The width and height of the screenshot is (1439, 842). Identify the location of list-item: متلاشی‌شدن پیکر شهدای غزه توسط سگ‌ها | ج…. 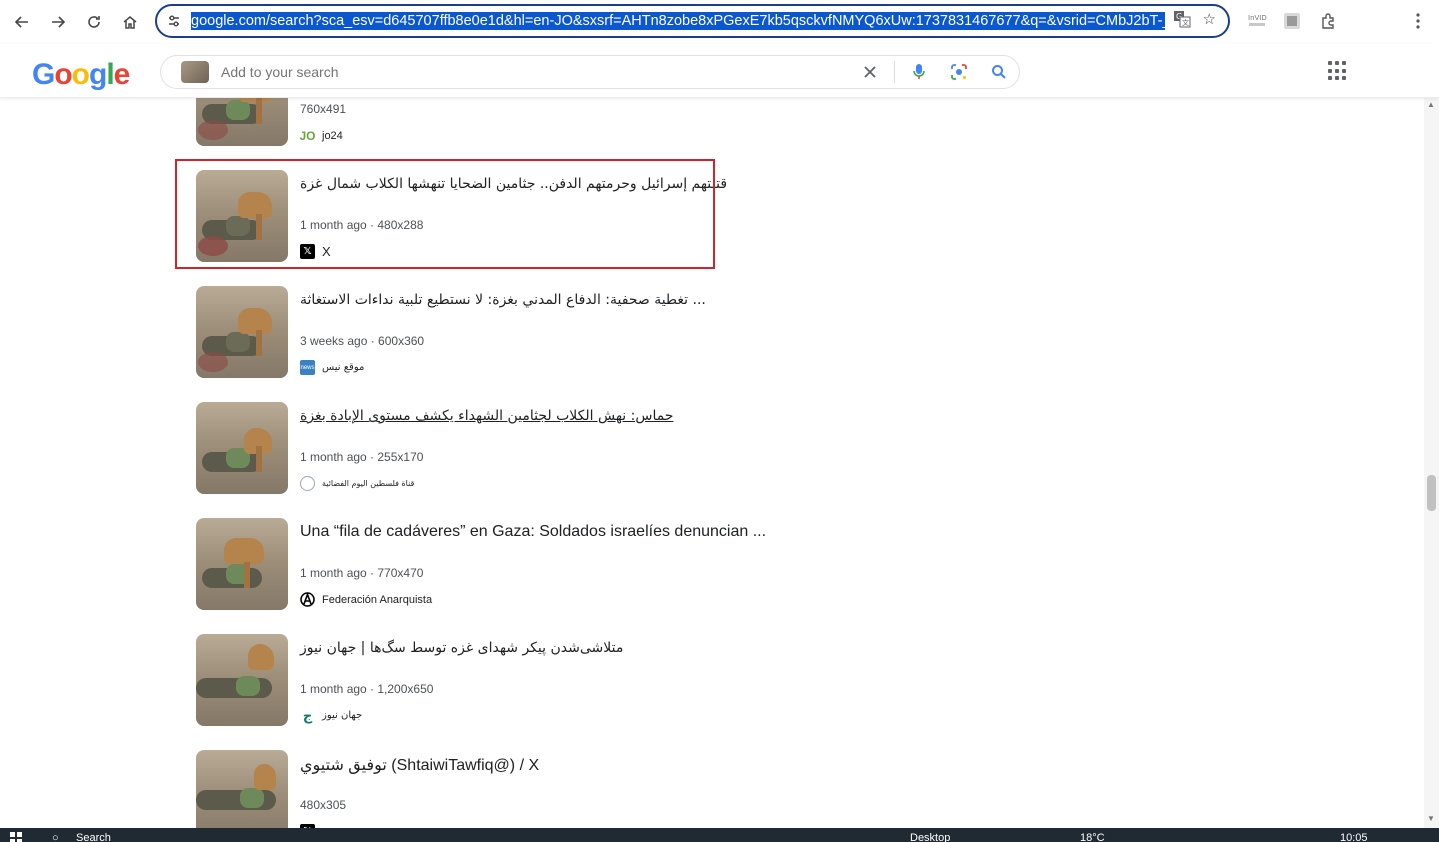
(546, 680).